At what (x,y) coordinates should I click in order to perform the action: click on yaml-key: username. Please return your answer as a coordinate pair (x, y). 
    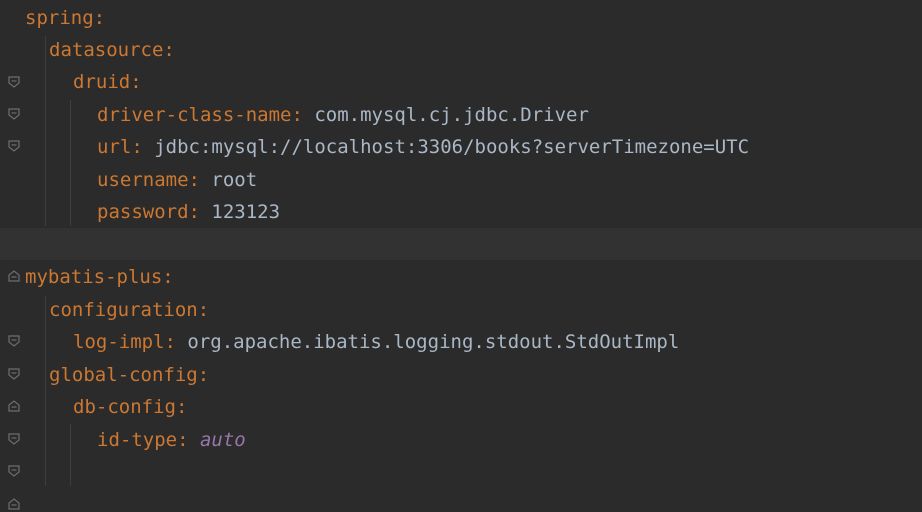
    Looking at the image, I should click on (143, 180).